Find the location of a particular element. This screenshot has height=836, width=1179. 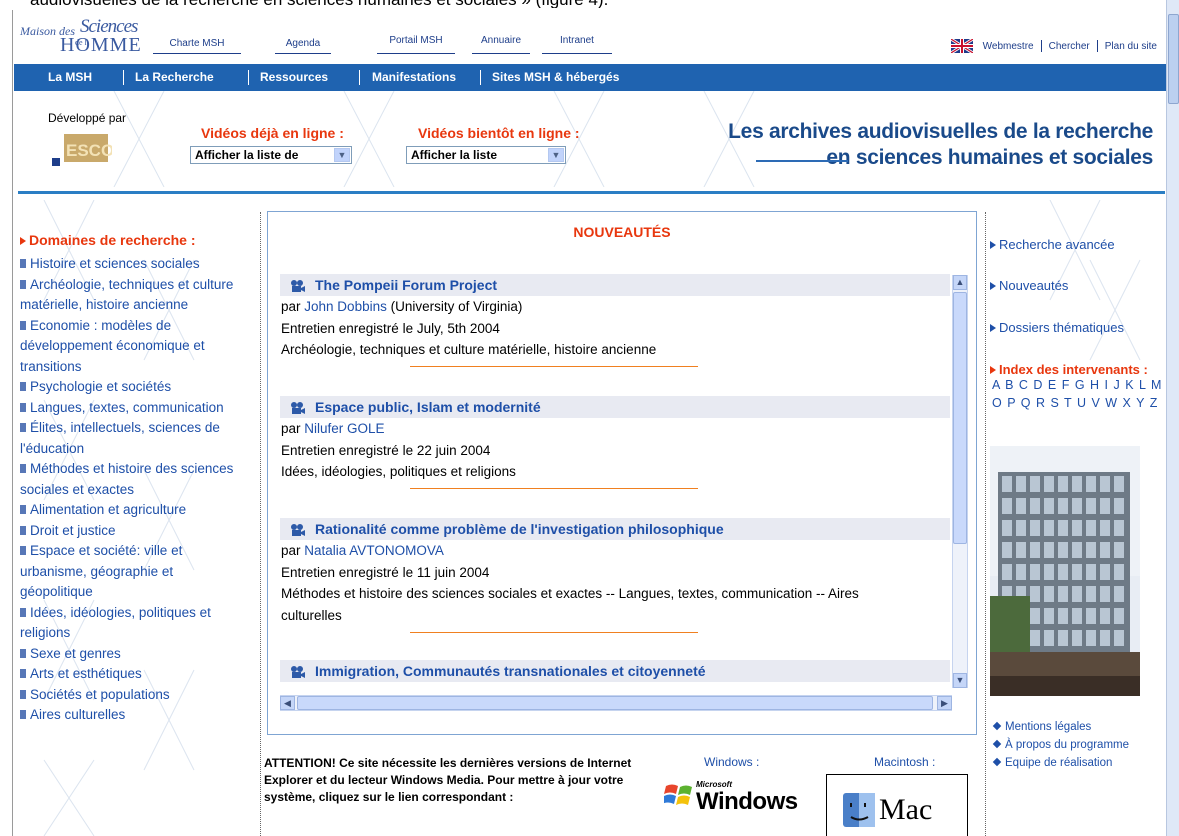

speakers-index-letters-1: A B C D E F G H I J K L M N is located at coordinates (1084, 385).